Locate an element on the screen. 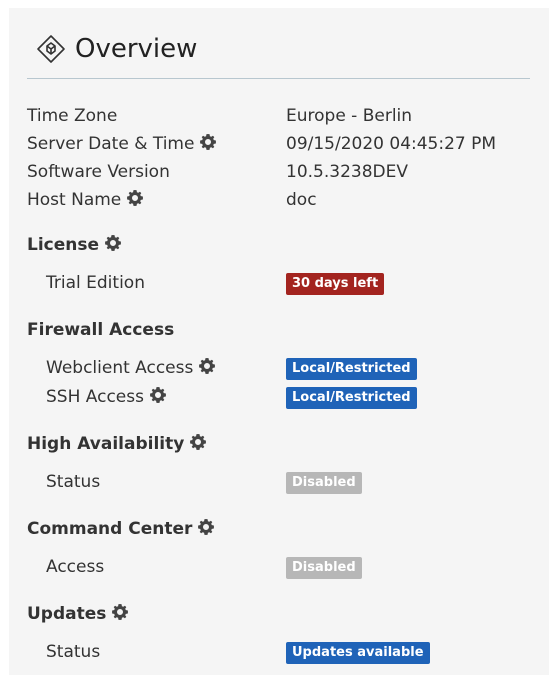  license-edition-label: Trial Edition is located at coordinates (95, 283).